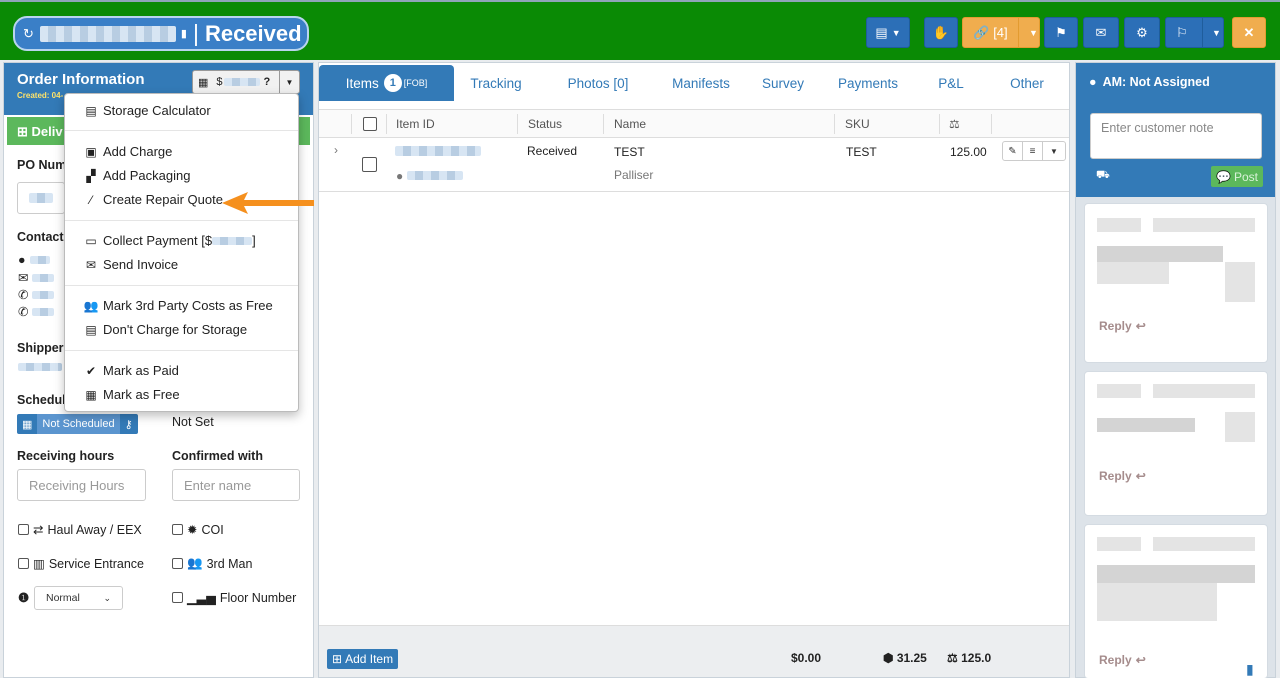 This screenshot has height=678, width=1280. Describe the element at coordinates (370, 124) in the screenshot. I see `select-all-checkbox` at that location.